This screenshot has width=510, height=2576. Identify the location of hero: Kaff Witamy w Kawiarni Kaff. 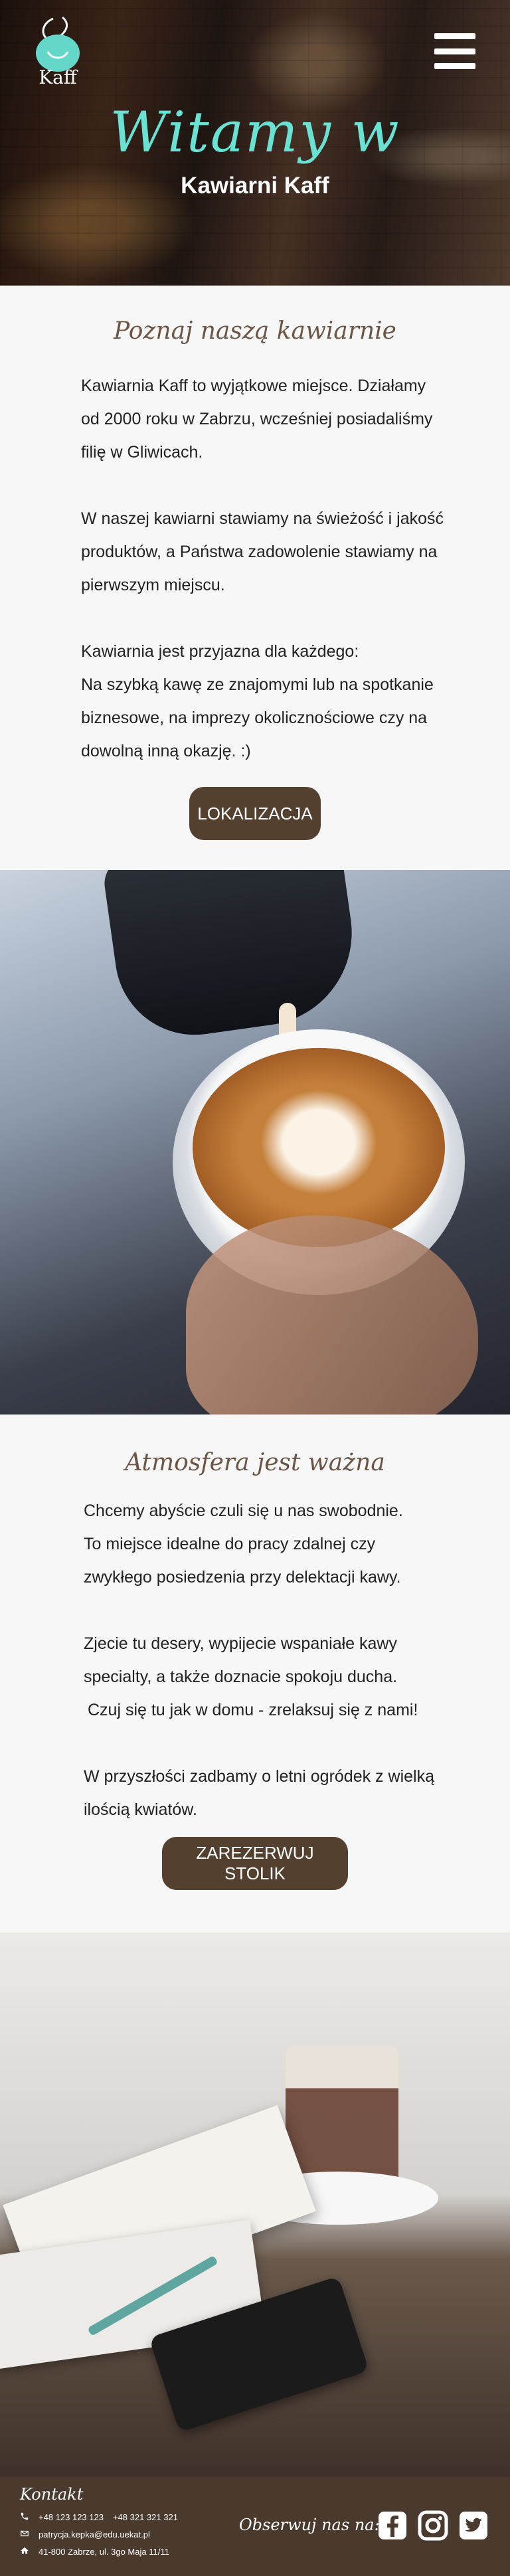
(255, 143).